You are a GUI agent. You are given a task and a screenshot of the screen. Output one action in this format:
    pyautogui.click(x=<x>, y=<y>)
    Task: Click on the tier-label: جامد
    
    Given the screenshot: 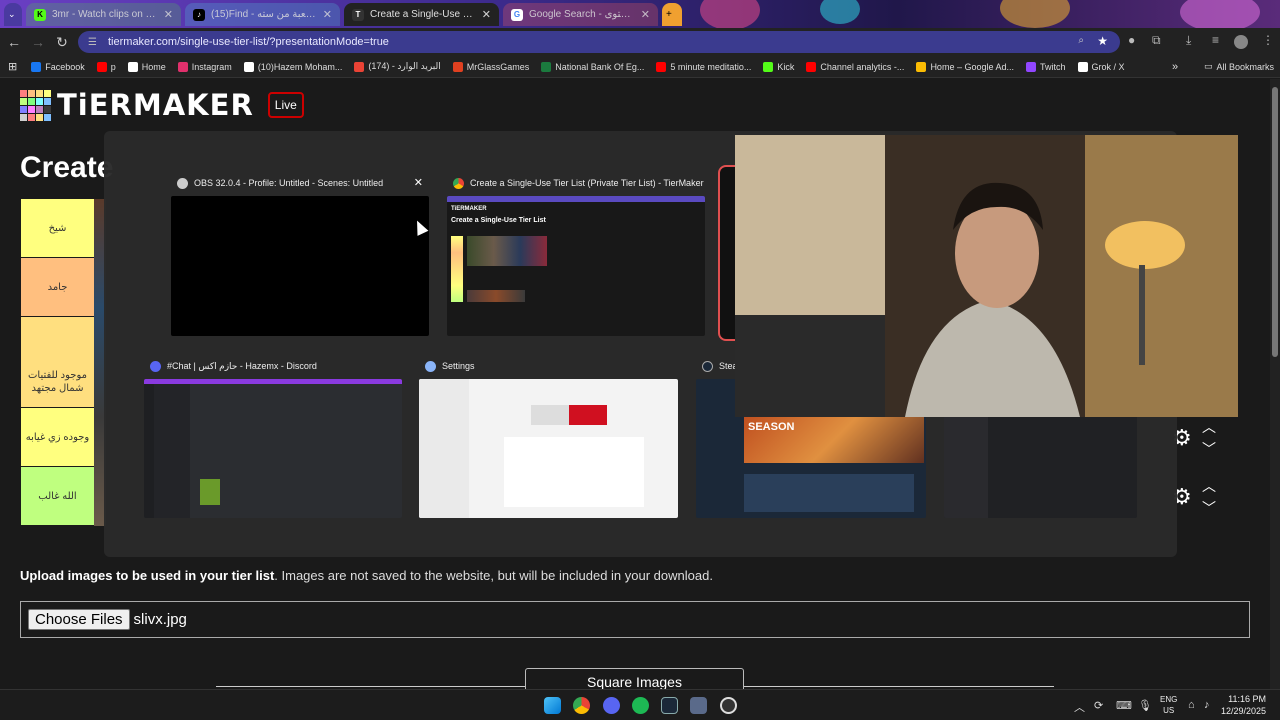 What is the action you would take?
    pyautogui.click(x=57, y=287)
    